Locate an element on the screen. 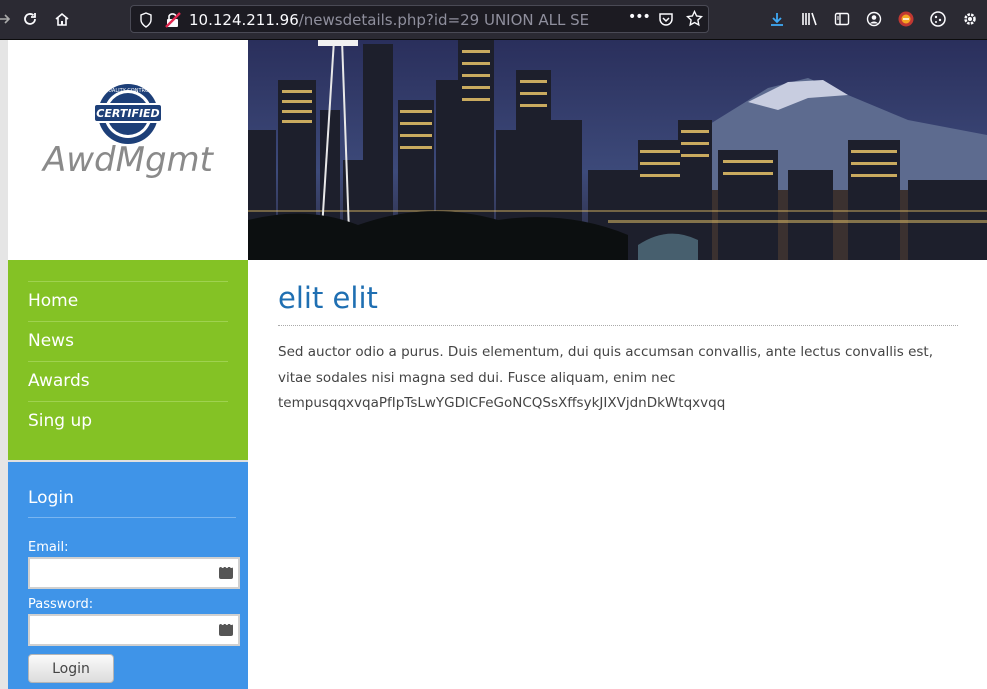 The height and width of the screenshot is (689, 987). nav-item-sign-up: Sing up is located at coordinates (128, 421).